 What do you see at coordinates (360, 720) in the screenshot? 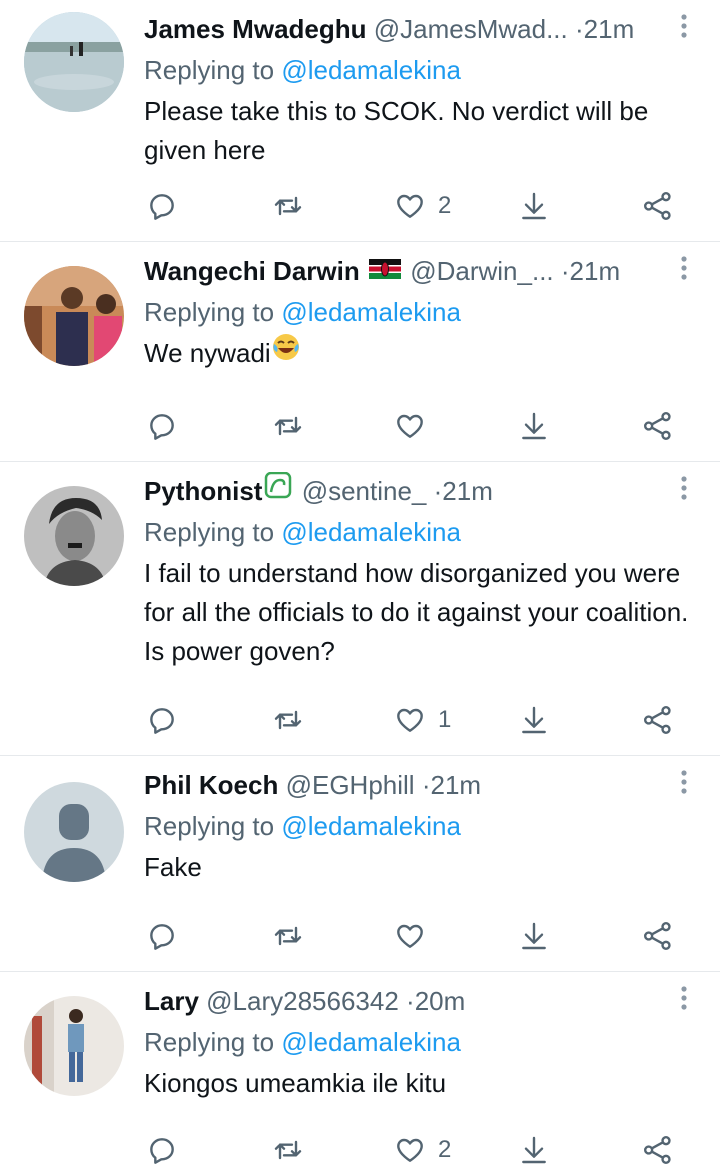
I see `tweet-actions: 1` at bounding box center [360, 720].